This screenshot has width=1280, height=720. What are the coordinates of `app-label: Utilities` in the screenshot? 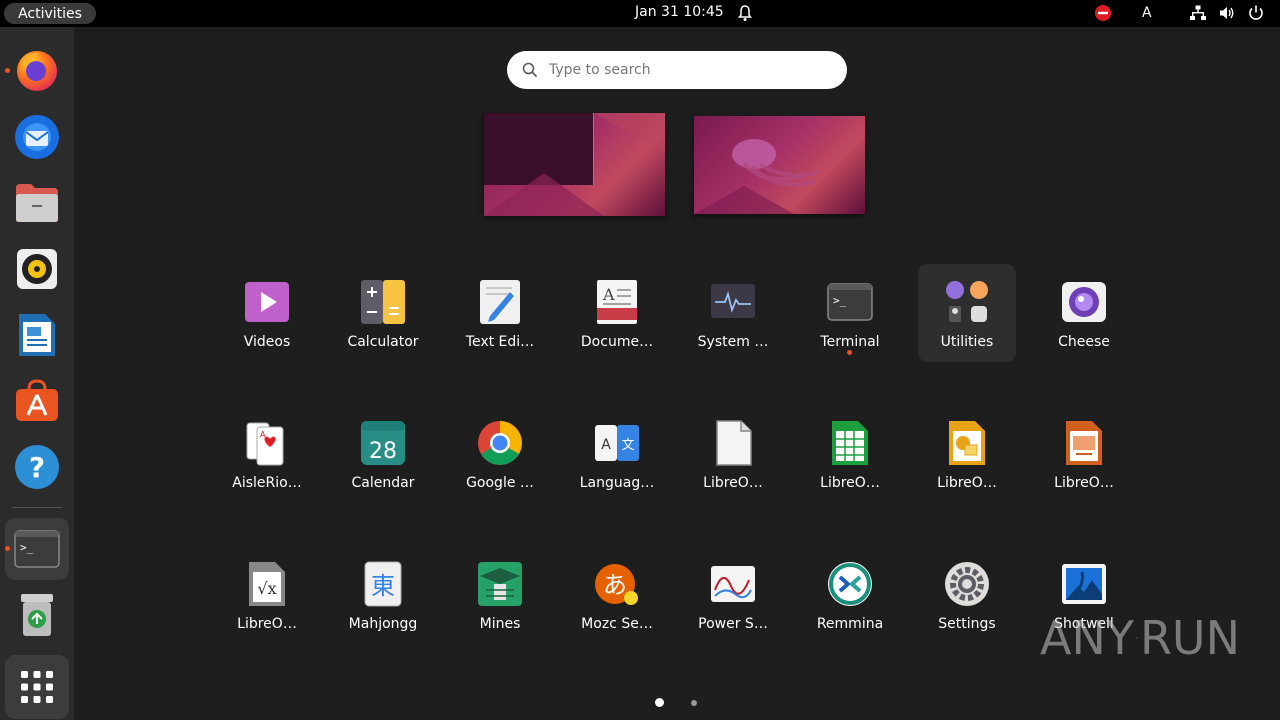 It's located at (967, 342).